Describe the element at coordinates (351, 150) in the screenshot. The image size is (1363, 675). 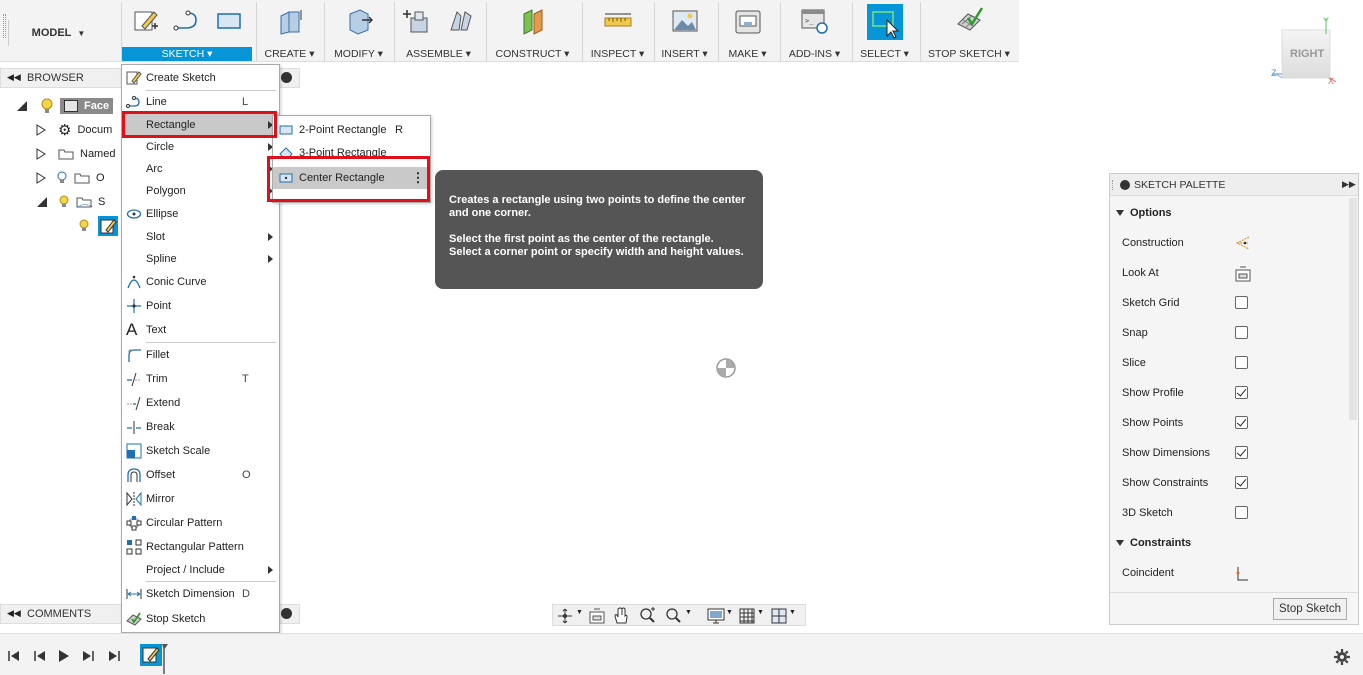
I see `submenu-3-point-rectangle: 3-Point Rectangle` at that location.